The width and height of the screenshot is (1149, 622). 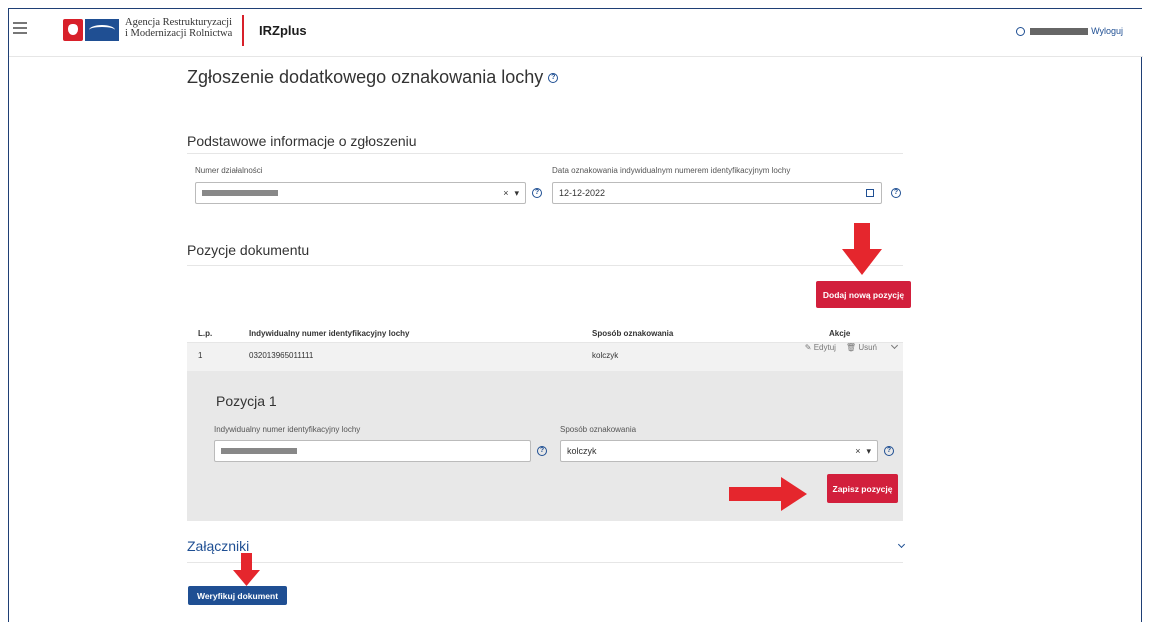 I want to click on method-select: kolczyk × ▾, so click(x=719, y=451).